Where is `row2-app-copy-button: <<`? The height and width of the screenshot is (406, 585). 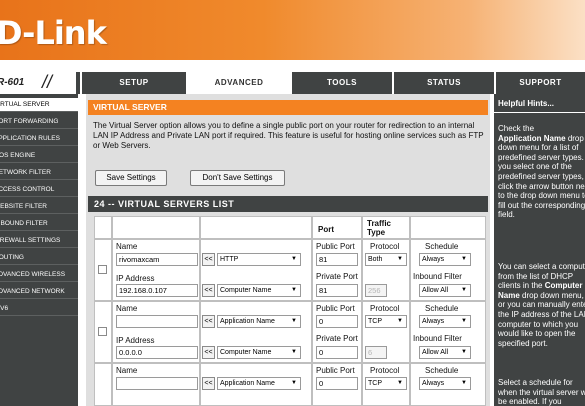
row2-app-copy-button: << is located at coordinates (208, 321).